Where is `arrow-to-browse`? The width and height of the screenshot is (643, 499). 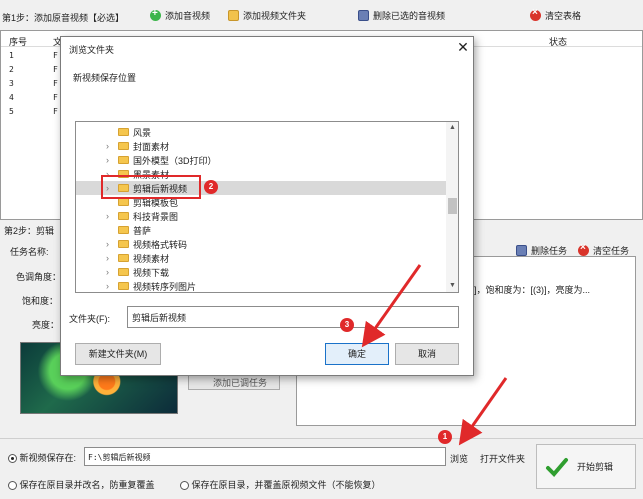 arrow-to-browse is located at coordinates (483, 411).